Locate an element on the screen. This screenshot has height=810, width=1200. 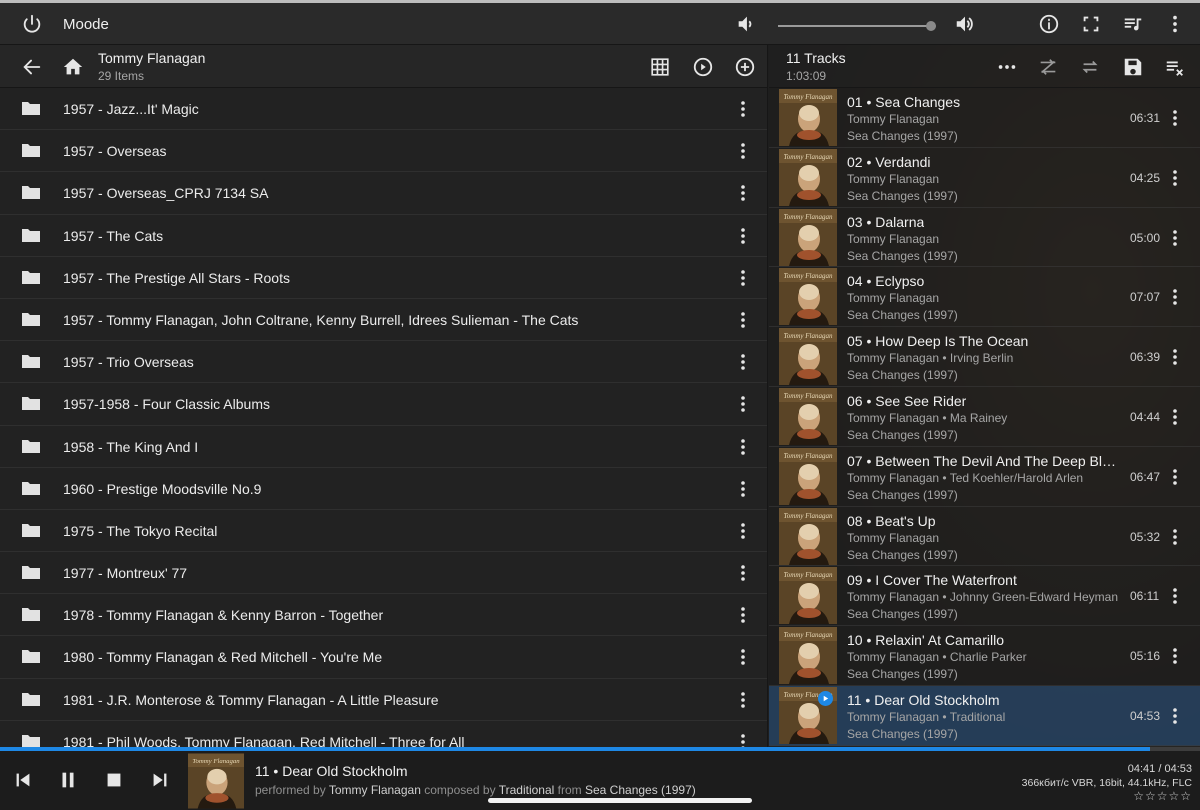
now-playing-album-art: Tommy Flanagan is located at coordinates (216, 781).